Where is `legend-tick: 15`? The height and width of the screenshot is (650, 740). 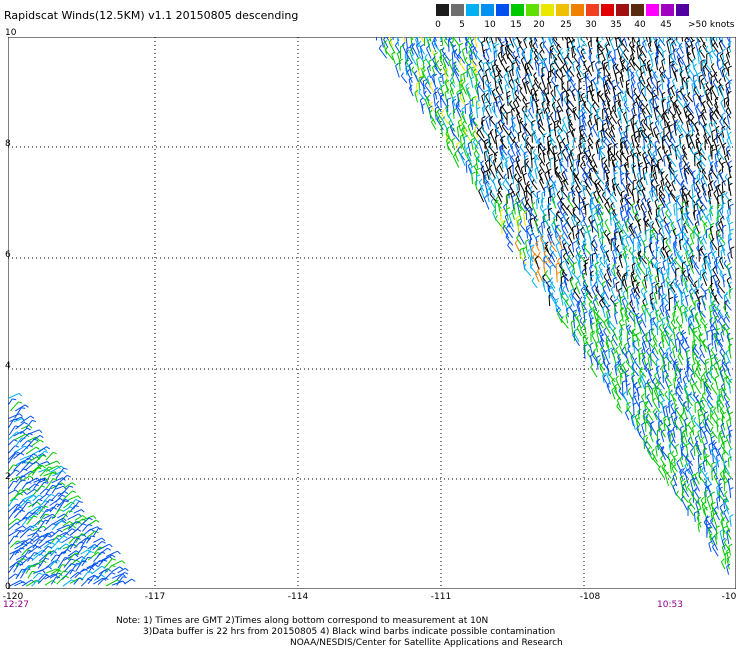
legend-tick: 15 is located at coordinates (516, 25).